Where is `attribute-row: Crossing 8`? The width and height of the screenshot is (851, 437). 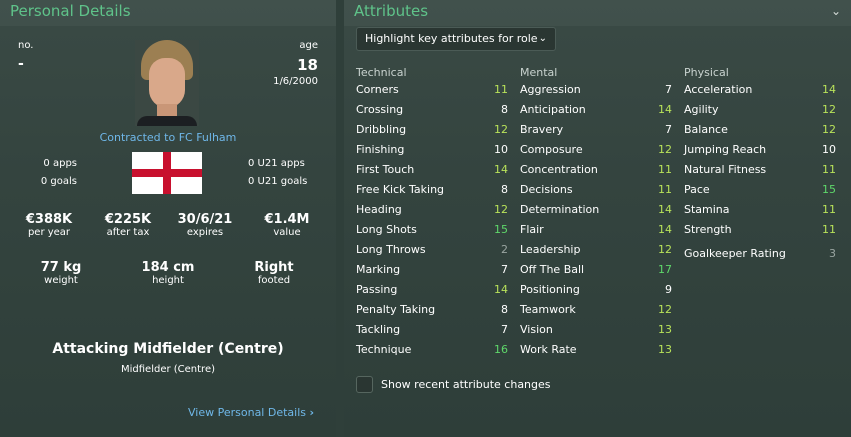
attribute-row: Crossing 8 is located at coordinates (432, 110).